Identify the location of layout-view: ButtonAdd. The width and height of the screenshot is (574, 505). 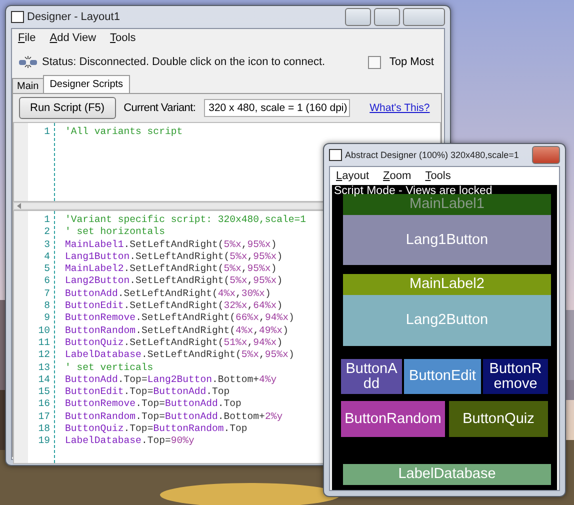
(371, 376).